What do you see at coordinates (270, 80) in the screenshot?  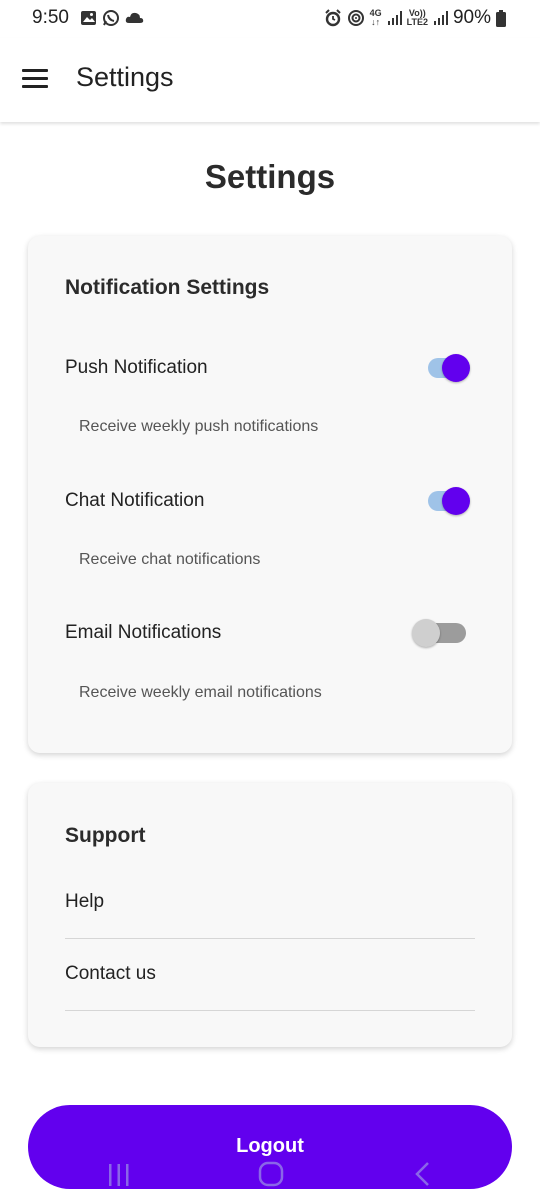 I see `app-bar: Settings` at bounding box center [270, 80].